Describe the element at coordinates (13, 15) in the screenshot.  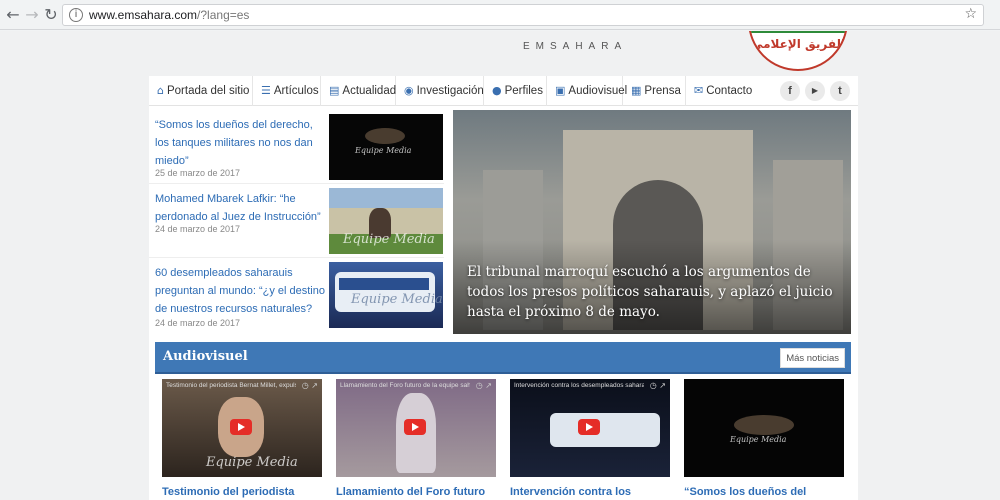
I see `back-icon: ←` at that location.